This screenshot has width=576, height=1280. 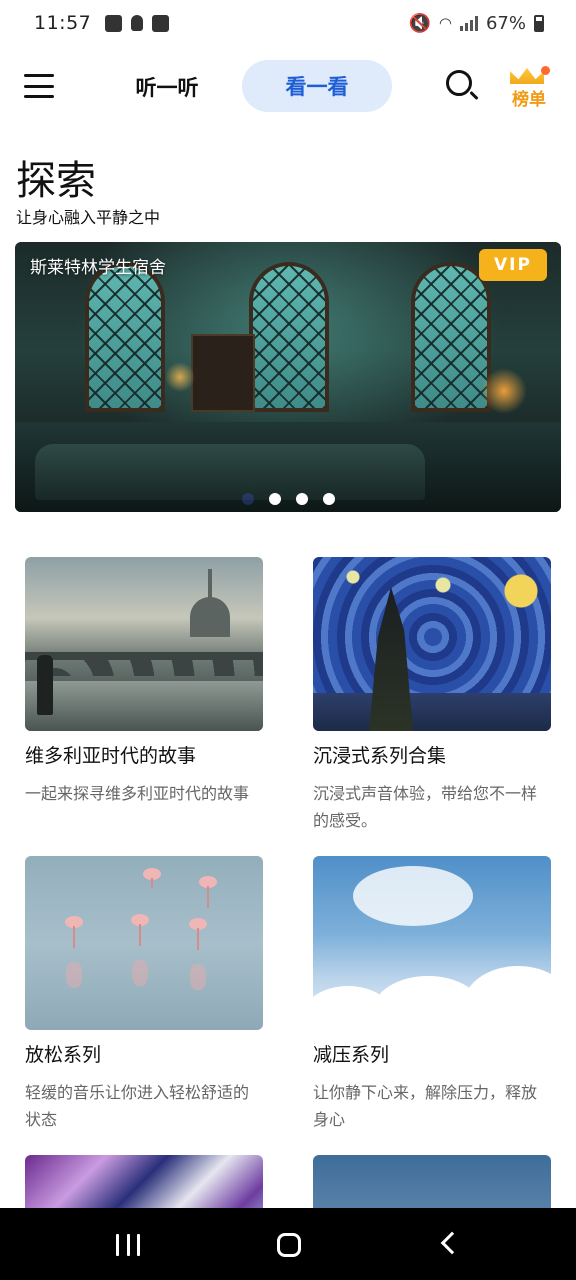 I want to click on tab-listen: 听一听, so click(x=167, y=87).